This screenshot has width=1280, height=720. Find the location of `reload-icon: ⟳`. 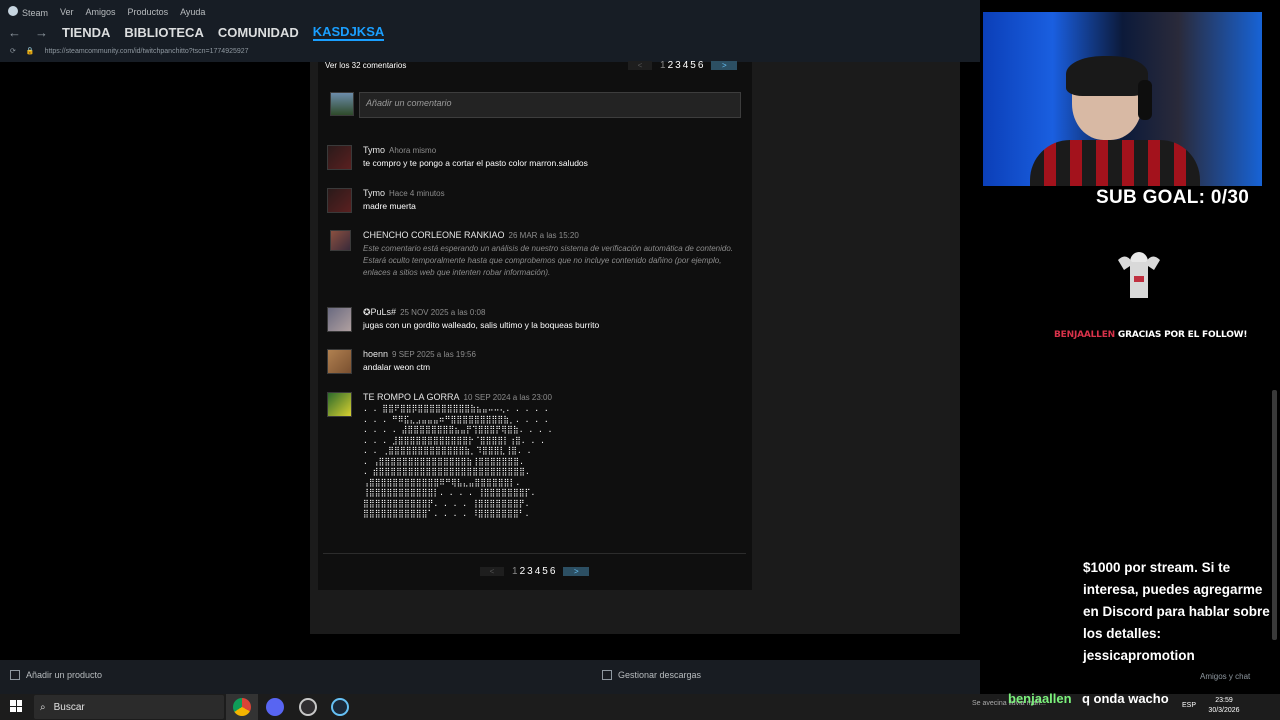

reload-icon: ⟳ is located at coordinates (13, 51).